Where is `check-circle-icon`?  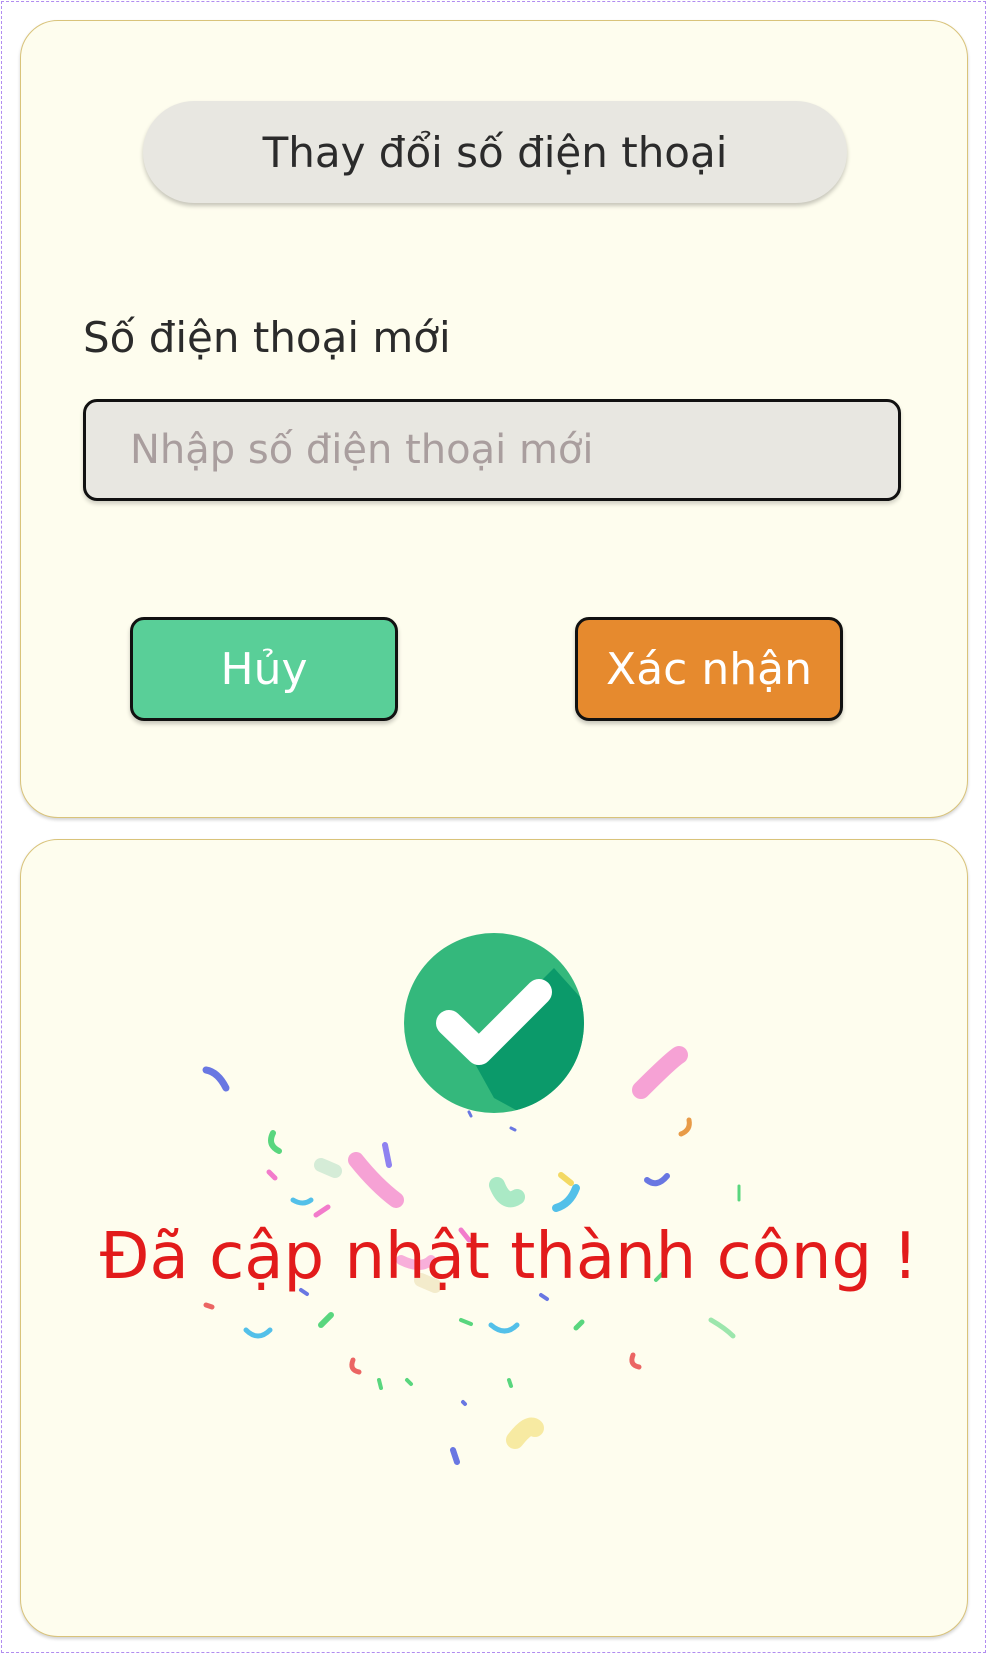 check-circle-icon is located at coordinates (494, 1023).